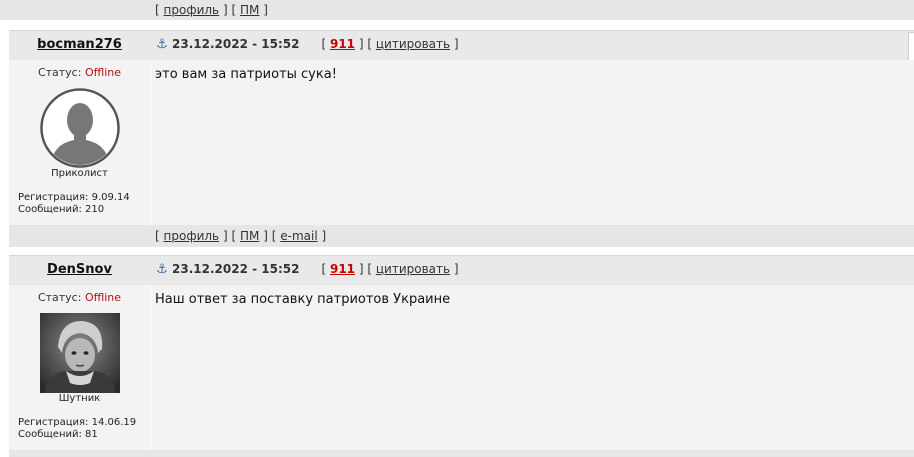 This screenshot has width=914, height=457. Describe the element at coordinates (79, 44) in the screenshot. I see `username-link: bocman276` at that location.